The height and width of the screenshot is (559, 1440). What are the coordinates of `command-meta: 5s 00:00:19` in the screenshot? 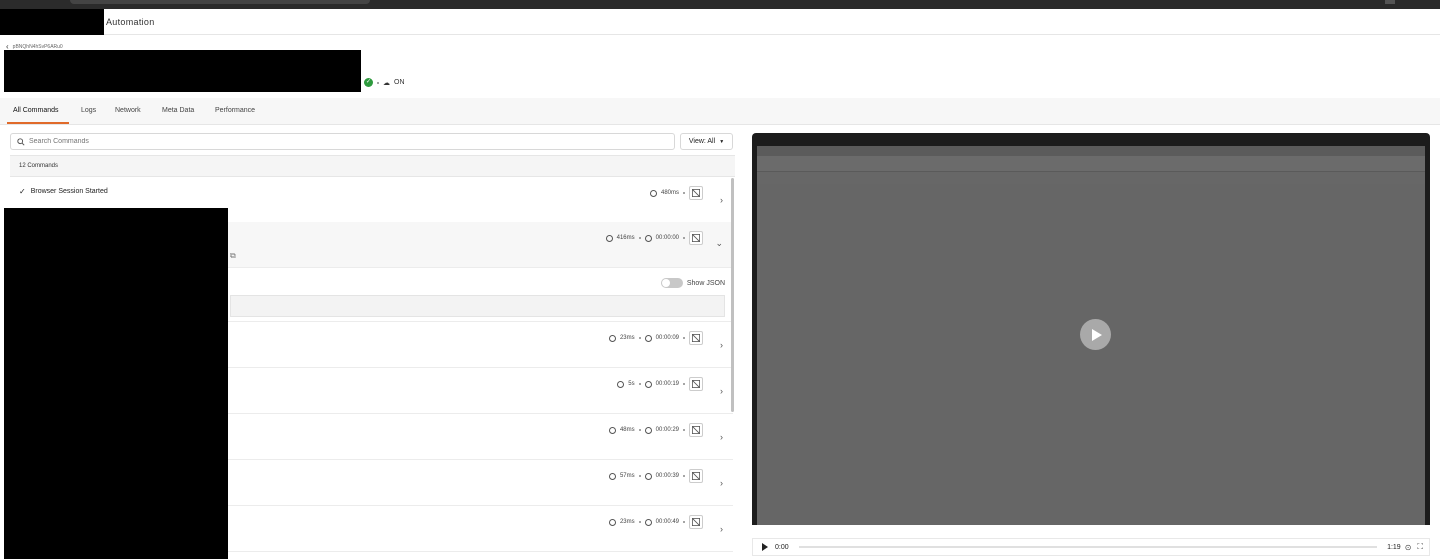 It's located at (660, 384).